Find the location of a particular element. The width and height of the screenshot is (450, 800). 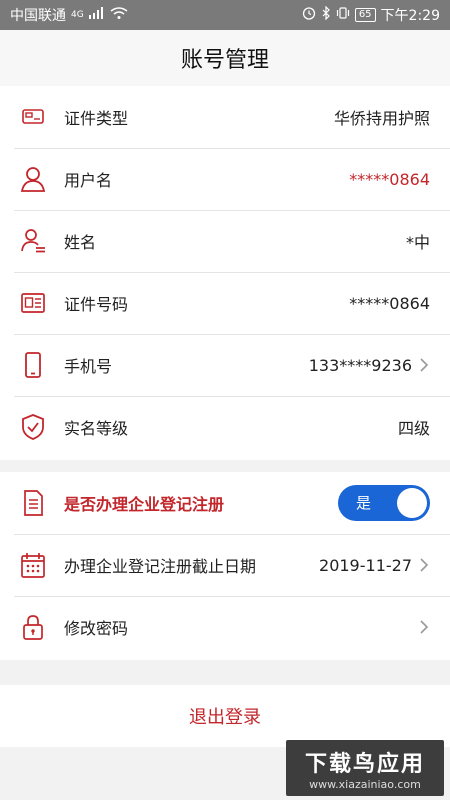

clock: 下午2:29 is located at coordinates (410, 16).